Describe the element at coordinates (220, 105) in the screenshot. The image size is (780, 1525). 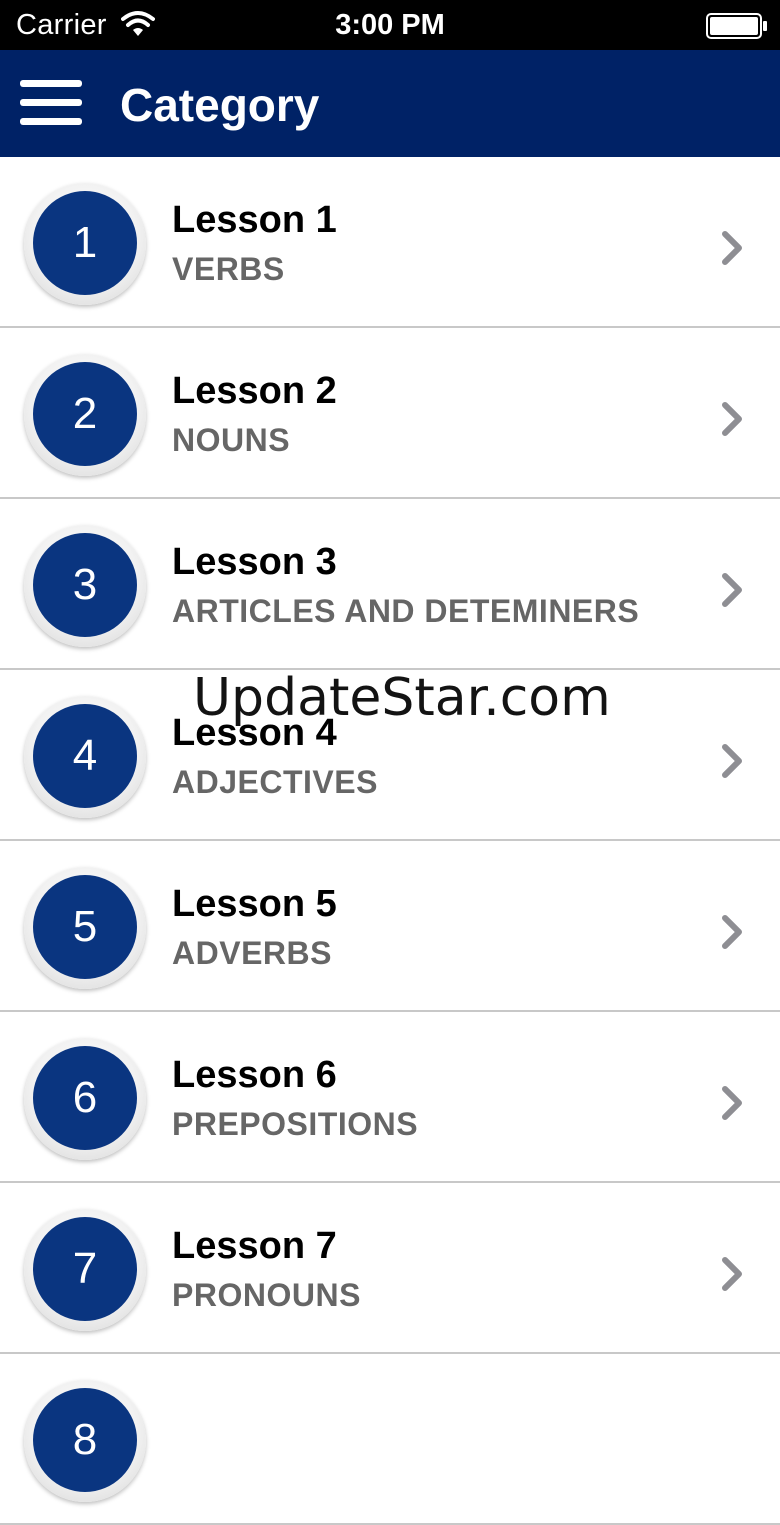
I see `page-title: Category` at that location.